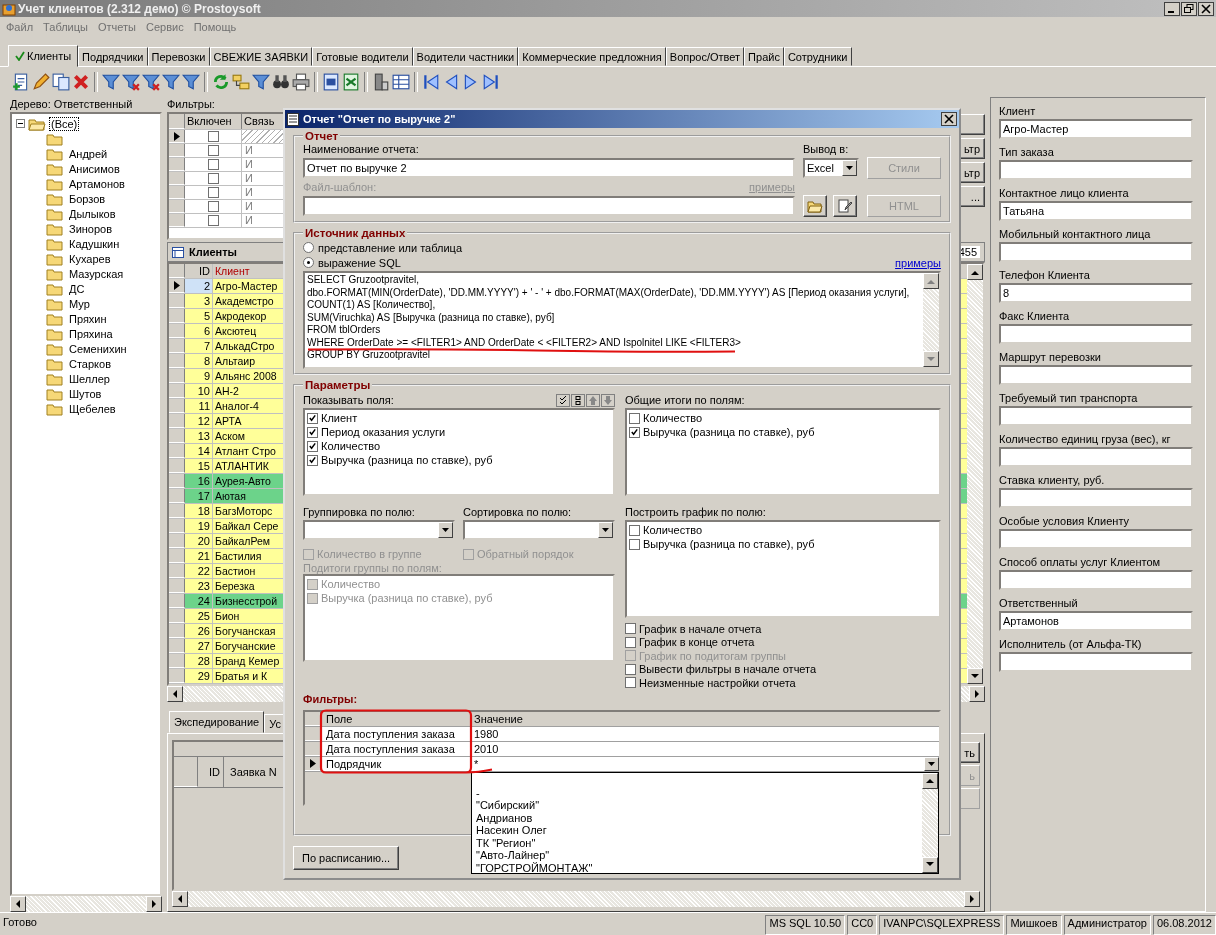  I want to click on tree-item: Андрей, so click(88, 153).